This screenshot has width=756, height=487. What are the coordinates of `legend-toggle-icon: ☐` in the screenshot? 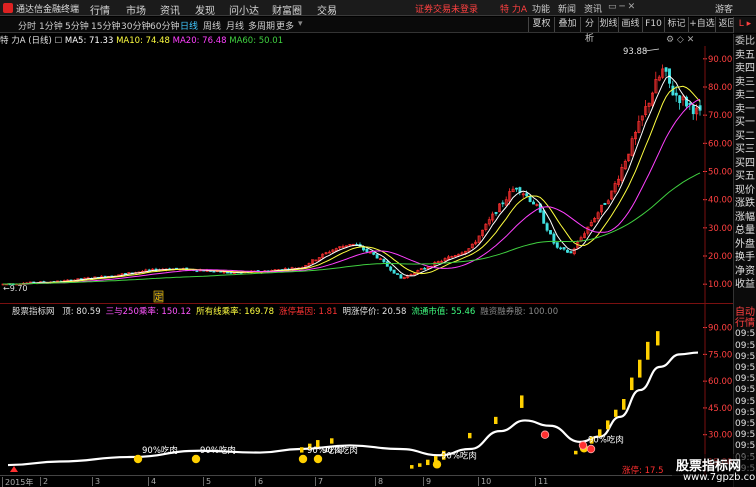 It's located at (59, 41).